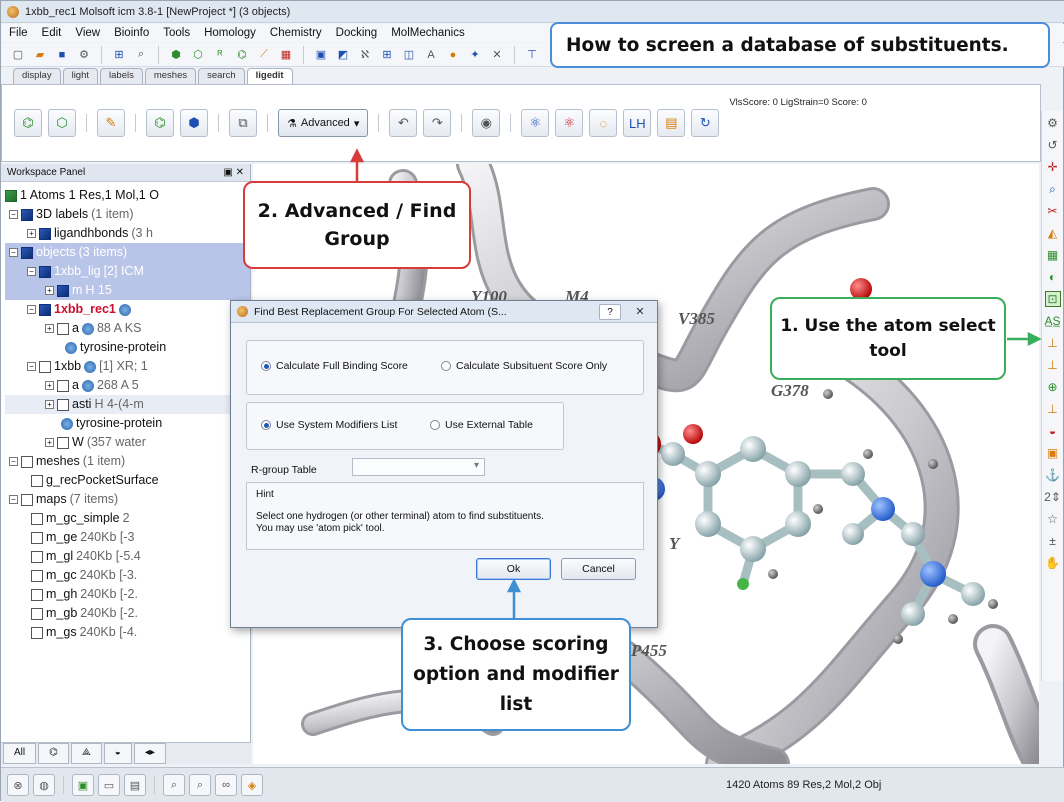 The image size is (1064, 802). I want to click on window-toggle-icon: ▭, so click(109, 785).